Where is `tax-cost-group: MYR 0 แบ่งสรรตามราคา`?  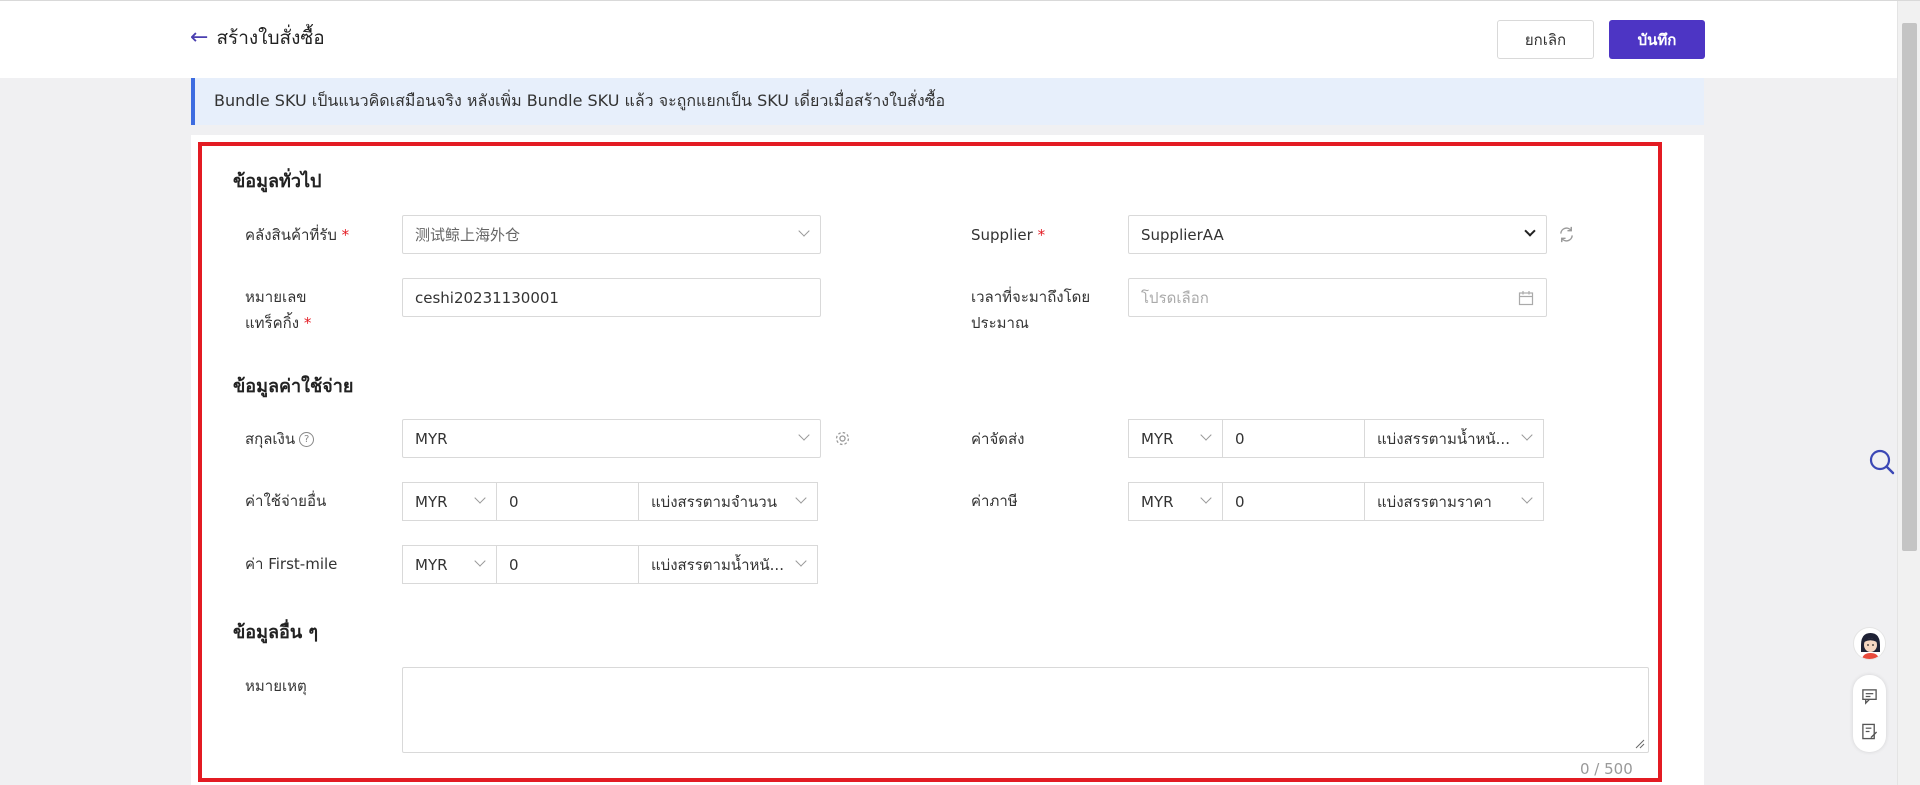 tax-cost-group: MYR 0 แบ่งสรรตามราคา is located at coordinates (1336, 501).